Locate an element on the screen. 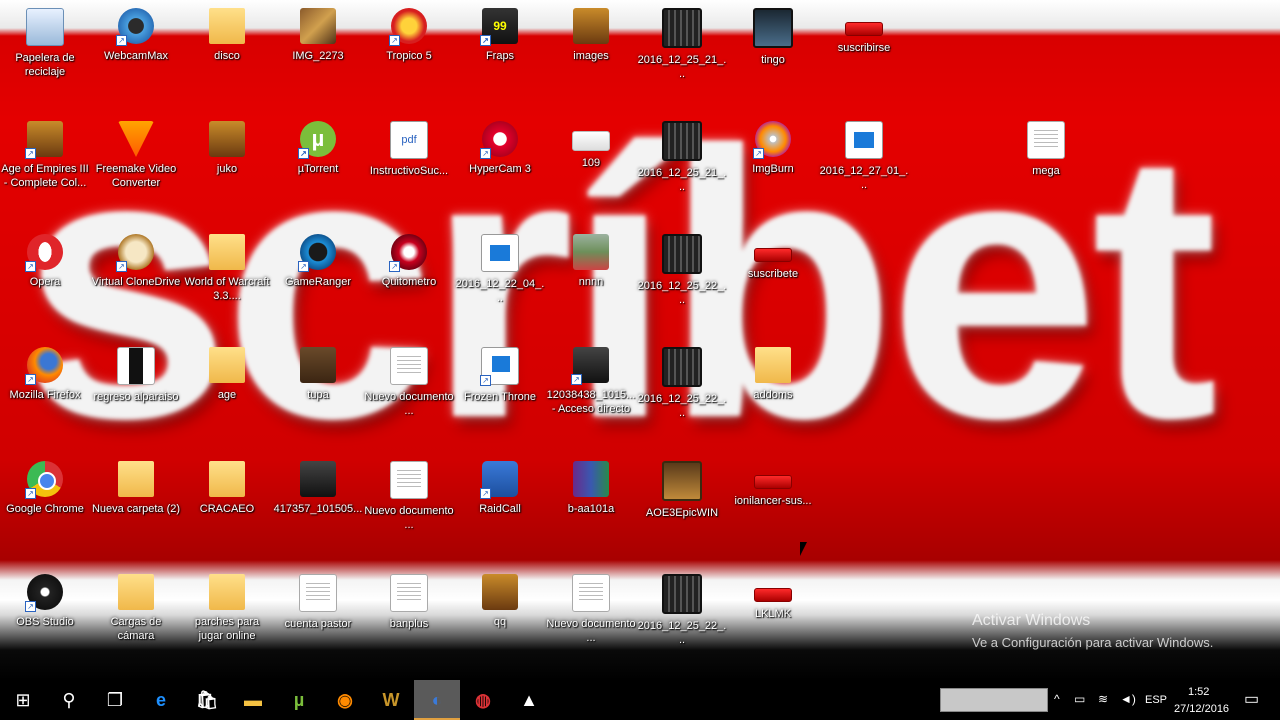  desktop-icon: AOE3EpicWIN is located at coordinates (682, 513).